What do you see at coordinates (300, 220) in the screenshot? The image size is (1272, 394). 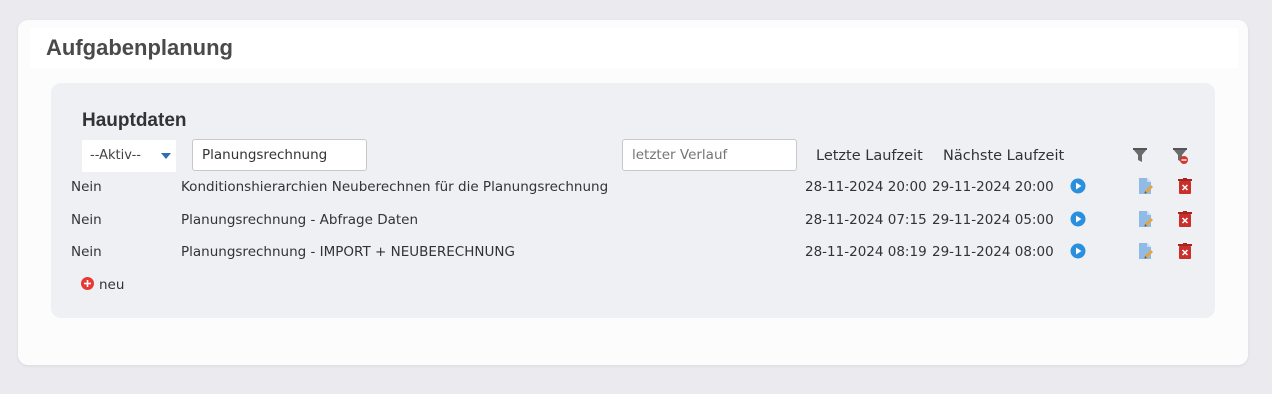 I see `row-task-name: Planungsrechnung - Abfrage Daten` at bounding box center [300, 220].